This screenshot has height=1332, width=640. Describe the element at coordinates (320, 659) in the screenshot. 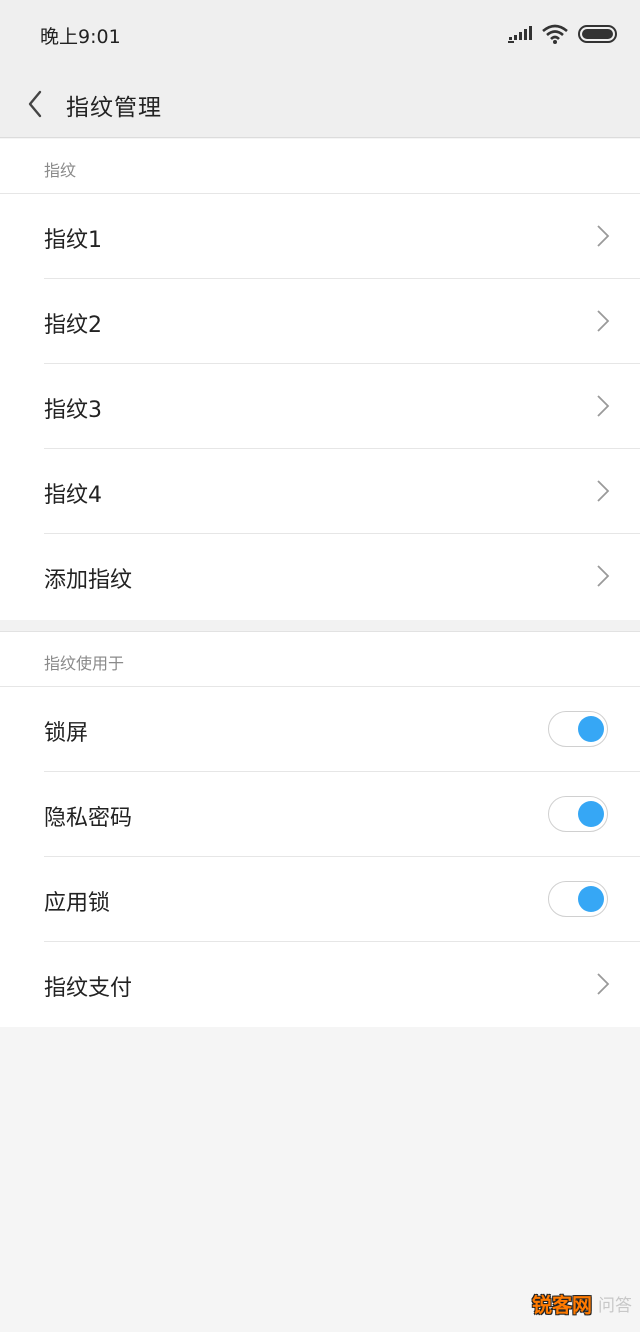

I see `section-header-usage: 指纹使用于` at that location.